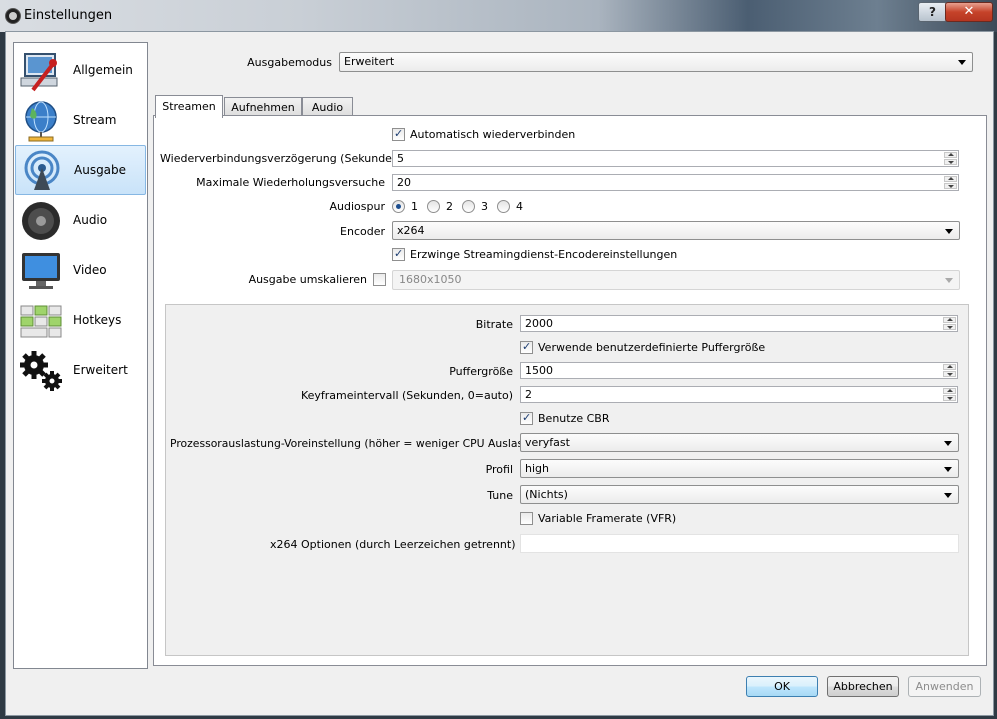 This screenshot has width=997, height=719. What do you see at coordinates (676, 230) in the screenshot?
I see `encoder-select: x264` at bounding box center [676, 230].